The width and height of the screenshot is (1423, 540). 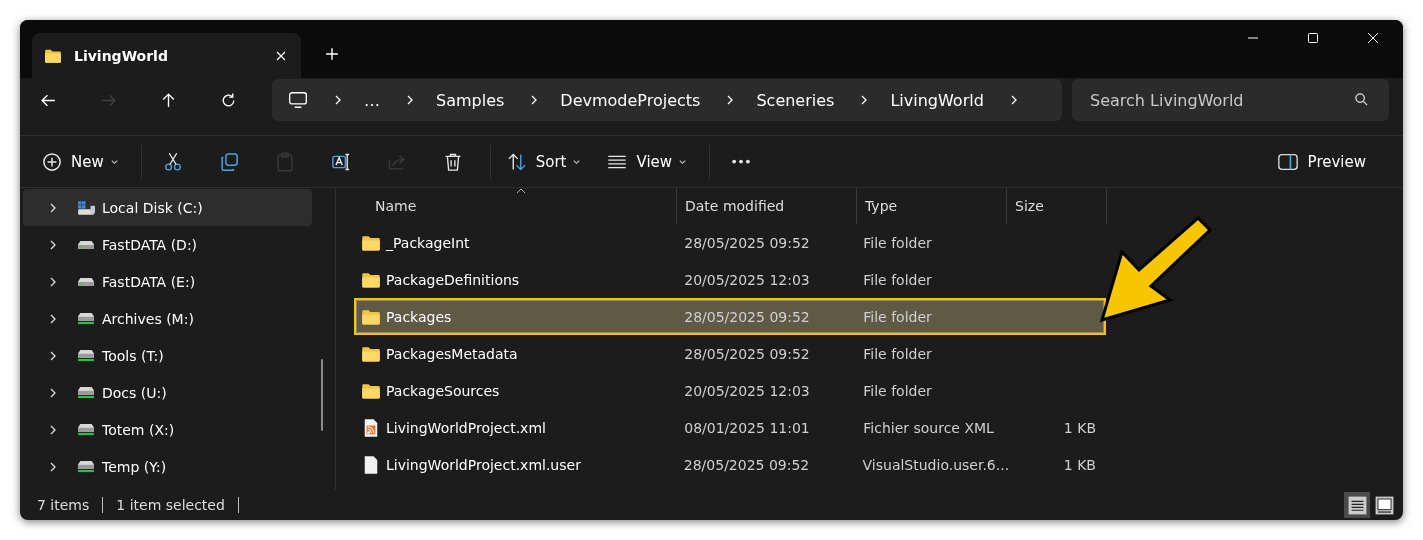 What do you see at coordinates (483, 464) in the screenshot?
I see `file-name: LivingWorldProject.xml.user` at bounding box center [483, 464].